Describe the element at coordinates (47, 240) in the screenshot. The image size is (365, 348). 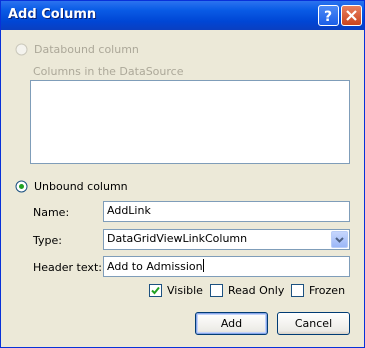
I see `type-label: Type:` at that location.